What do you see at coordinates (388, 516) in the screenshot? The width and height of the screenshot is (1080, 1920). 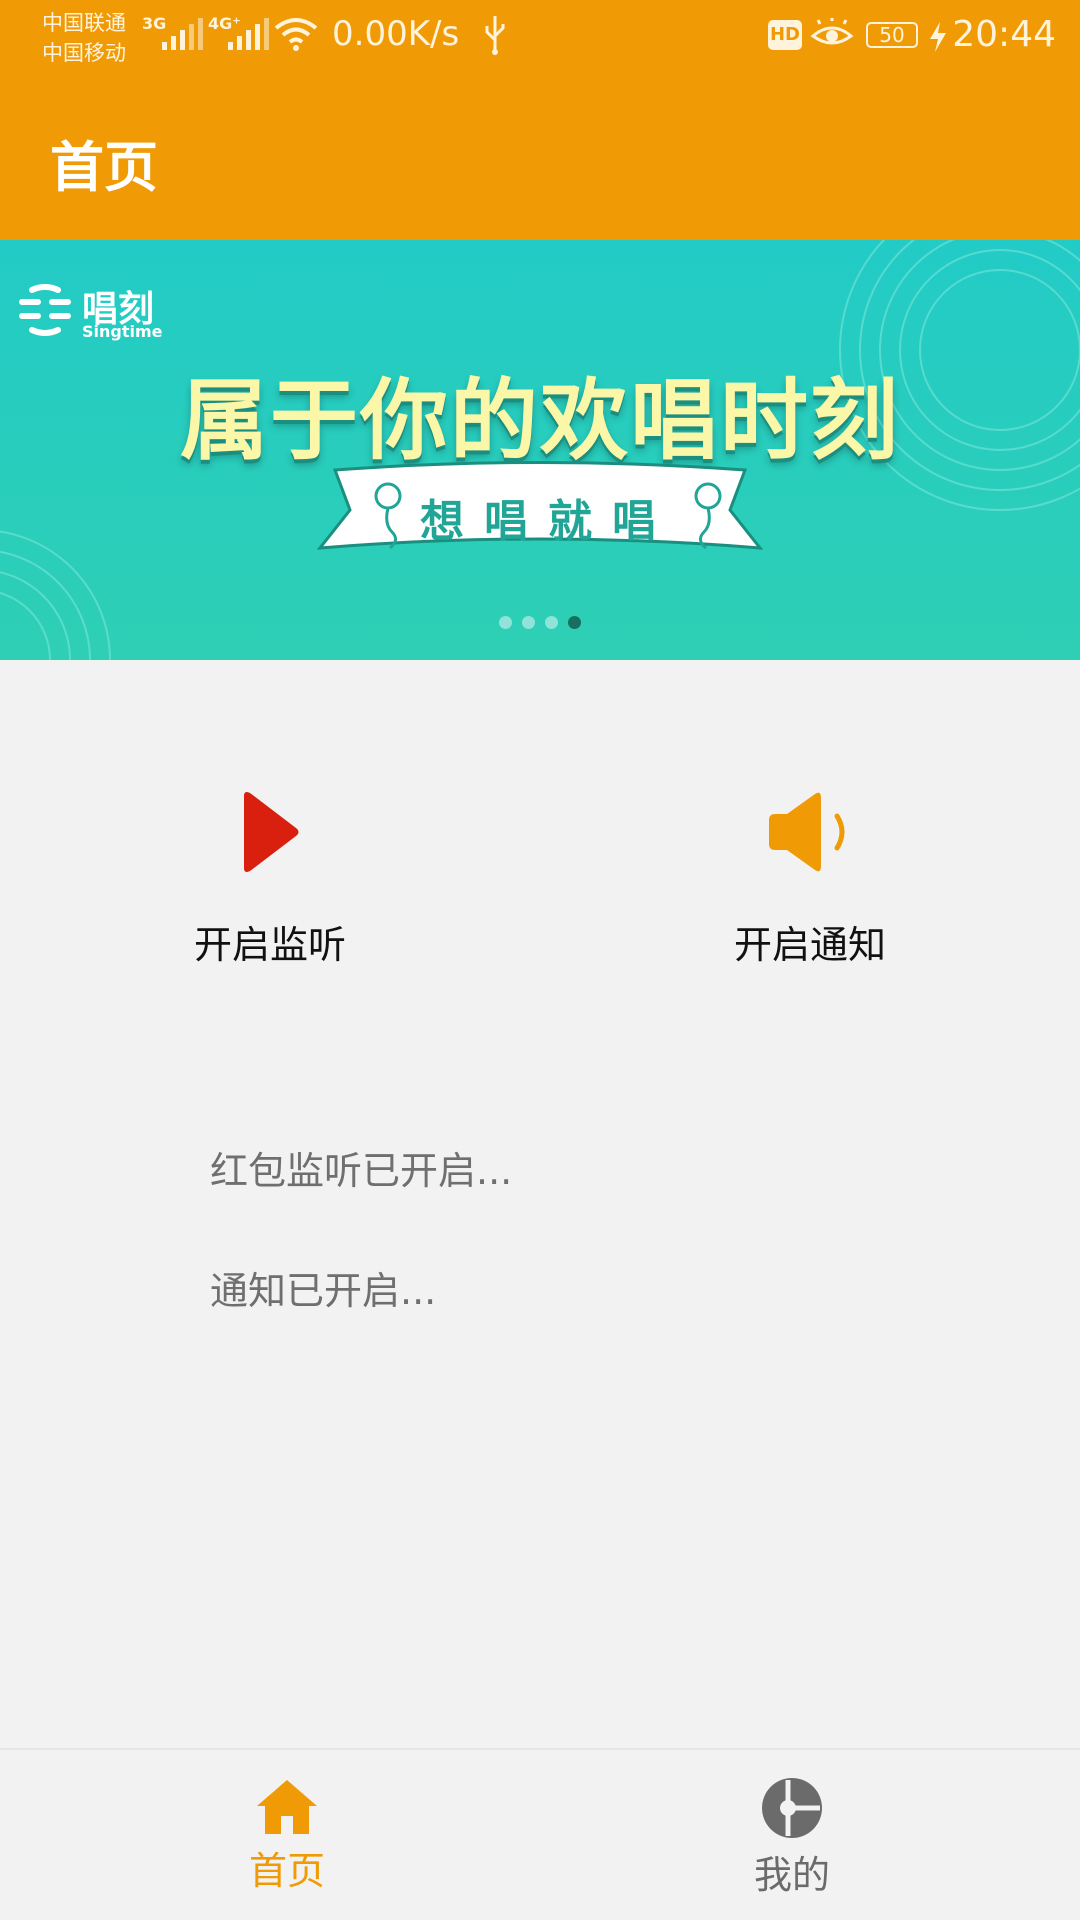 I see `microphone-icon-left` at bounding box center [388, 516].